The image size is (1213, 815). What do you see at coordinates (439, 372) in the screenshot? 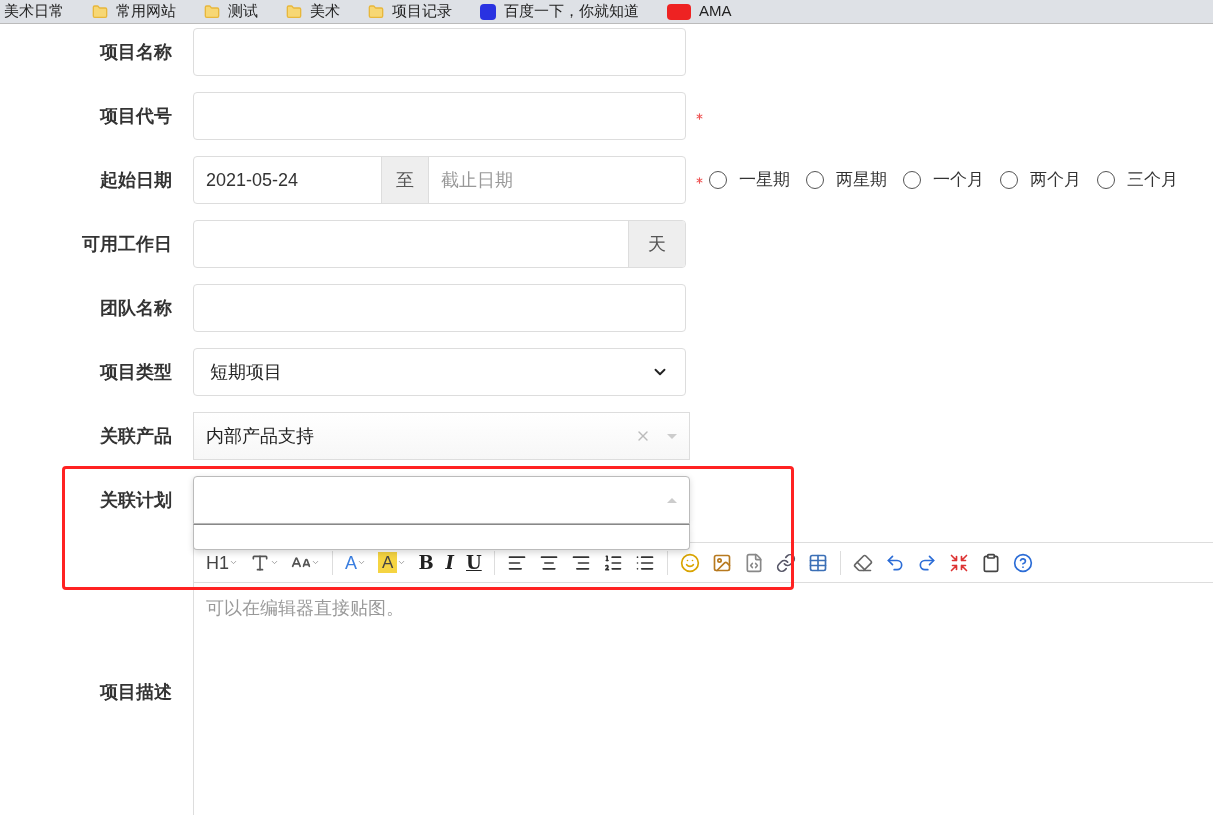
I see `type-select: 短期项目` at bounding box center [439, 372].